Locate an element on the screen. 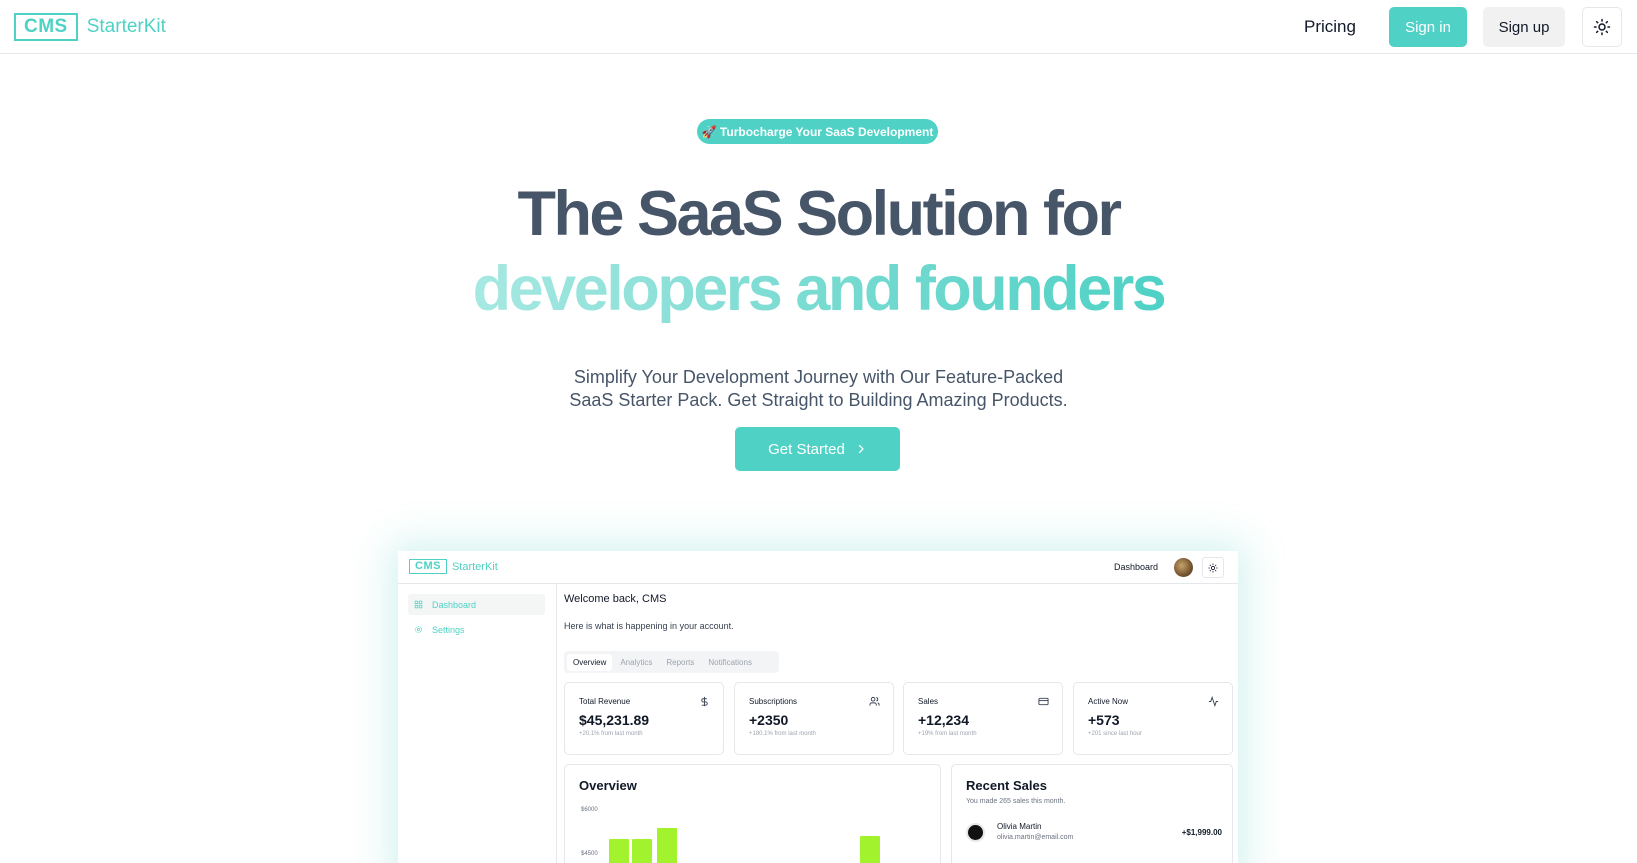 The height and width of the screenshot is (863, 1637). stat-label: Total Revenue is located at coordinates (605, 701).